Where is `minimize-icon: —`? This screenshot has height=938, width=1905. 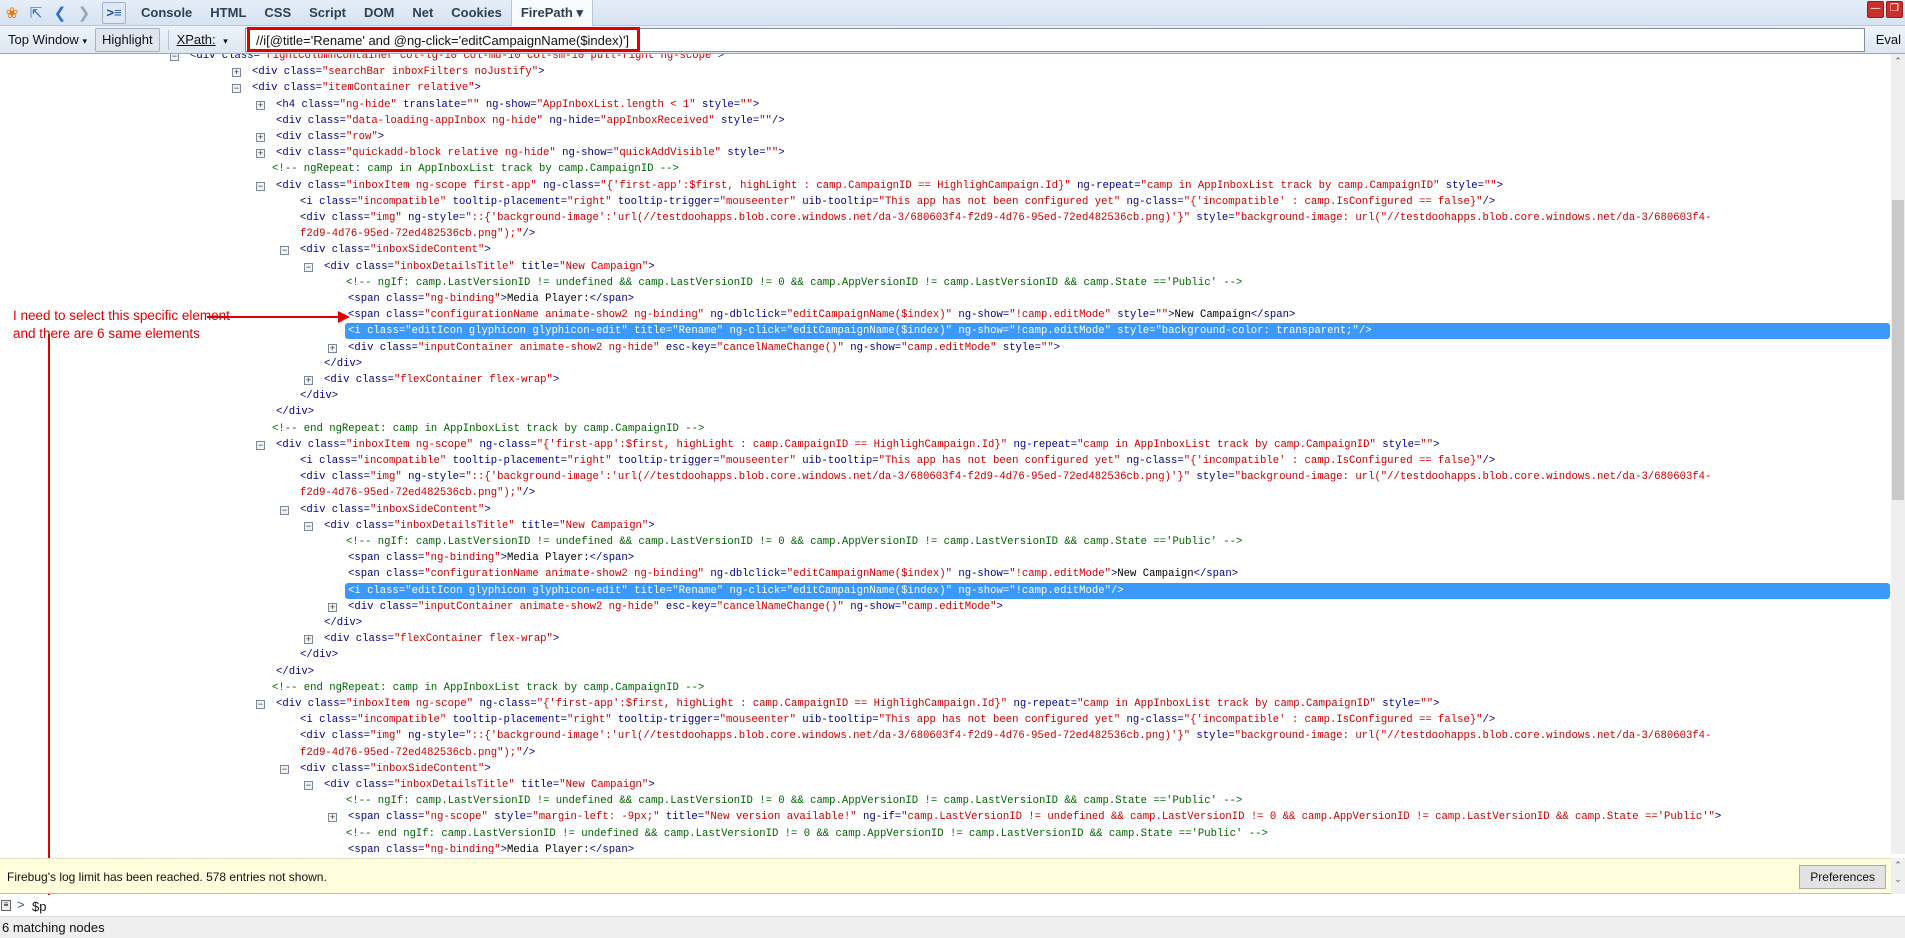 minimize-icon: — is located at coordinates (1875, 9).